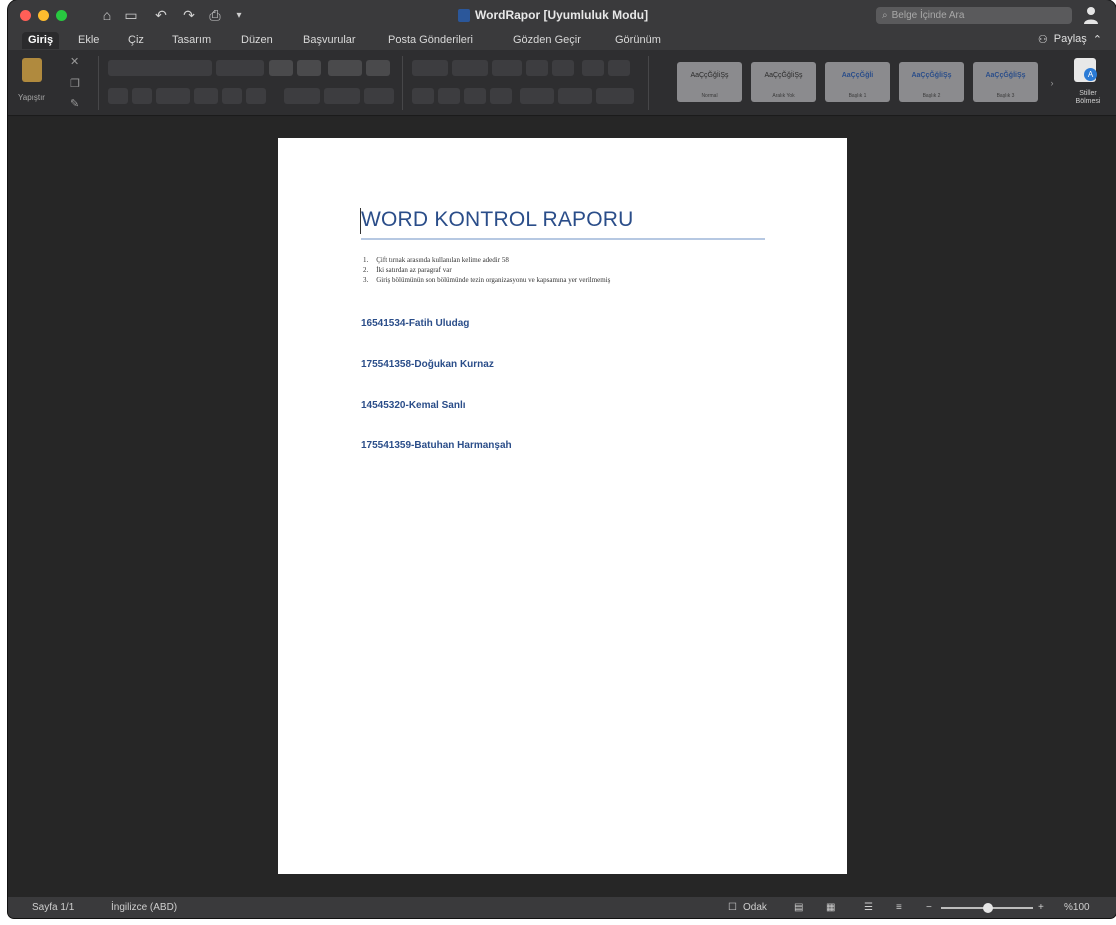  I want to click on share-button: ⚇ Paylaş ⌃, so click(1070, 39).